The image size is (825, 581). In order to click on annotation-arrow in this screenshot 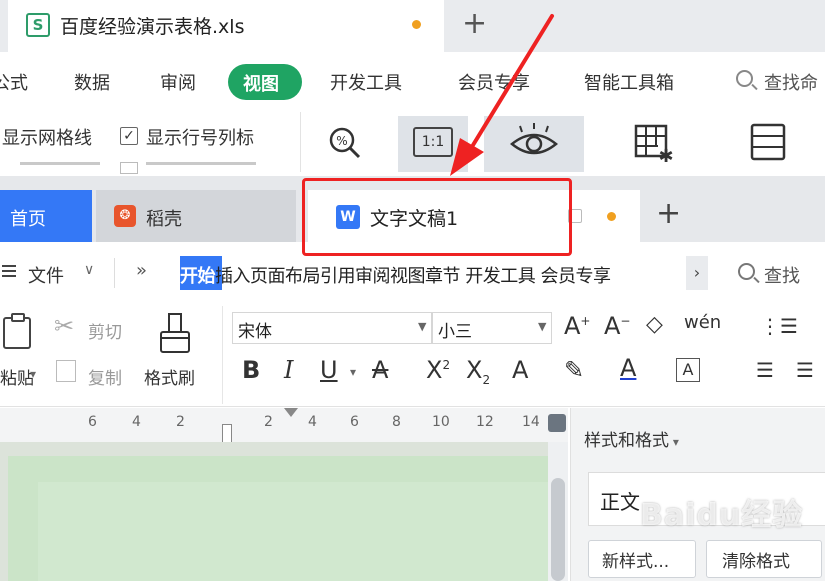, I will do `click(502, 95)`.